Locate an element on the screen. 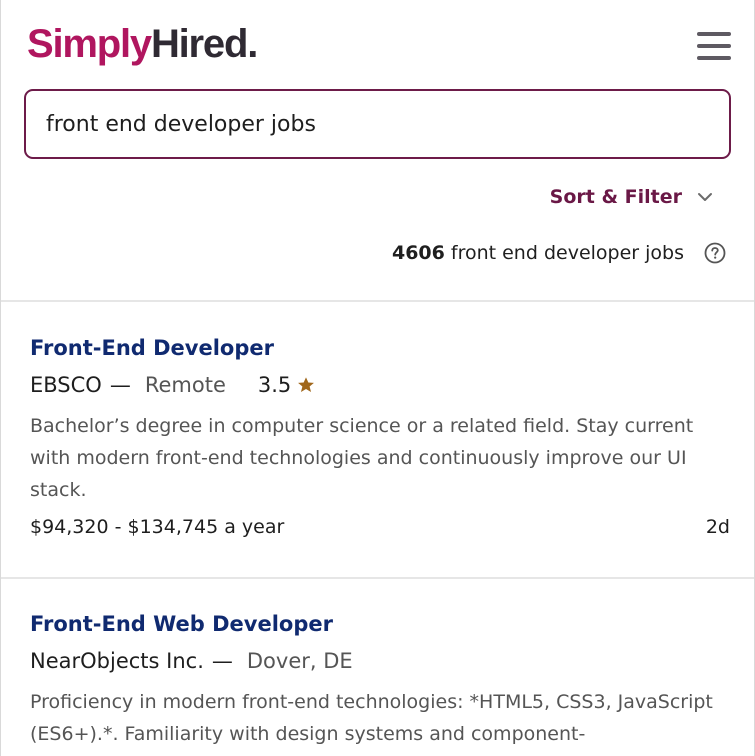 The image size is (755, 756). job-meta: NearObjects Inc. — Dover, DE is located at coordinates (380, 661).